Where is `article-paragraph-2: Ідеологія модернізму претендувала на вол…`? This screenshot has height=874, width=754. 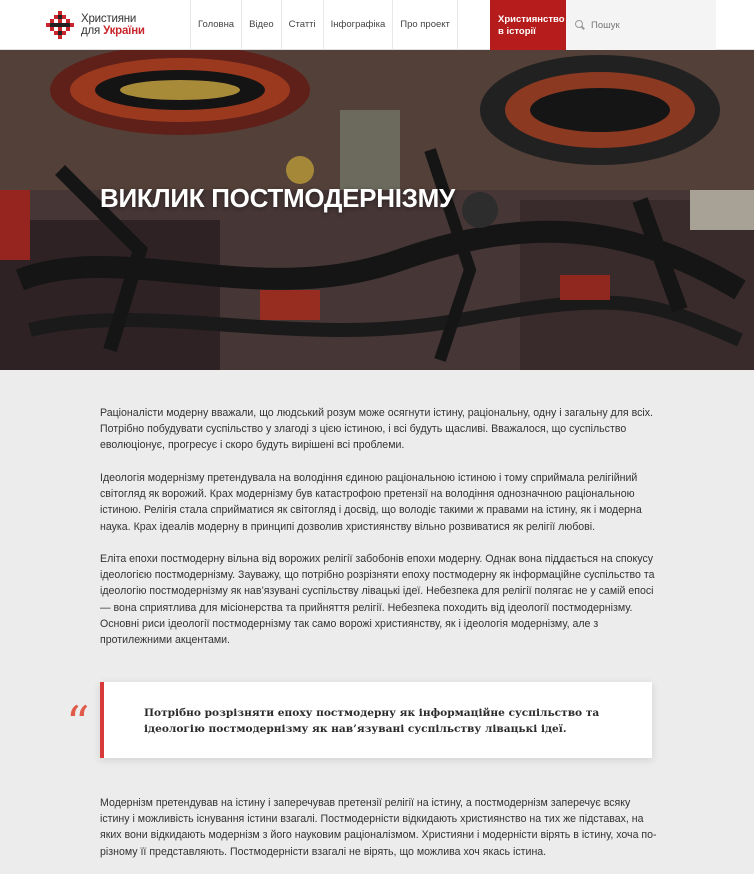
article-paragraph-2: Ідеологія модернізму претендувала на вол… is located at coordinates (371, 502).